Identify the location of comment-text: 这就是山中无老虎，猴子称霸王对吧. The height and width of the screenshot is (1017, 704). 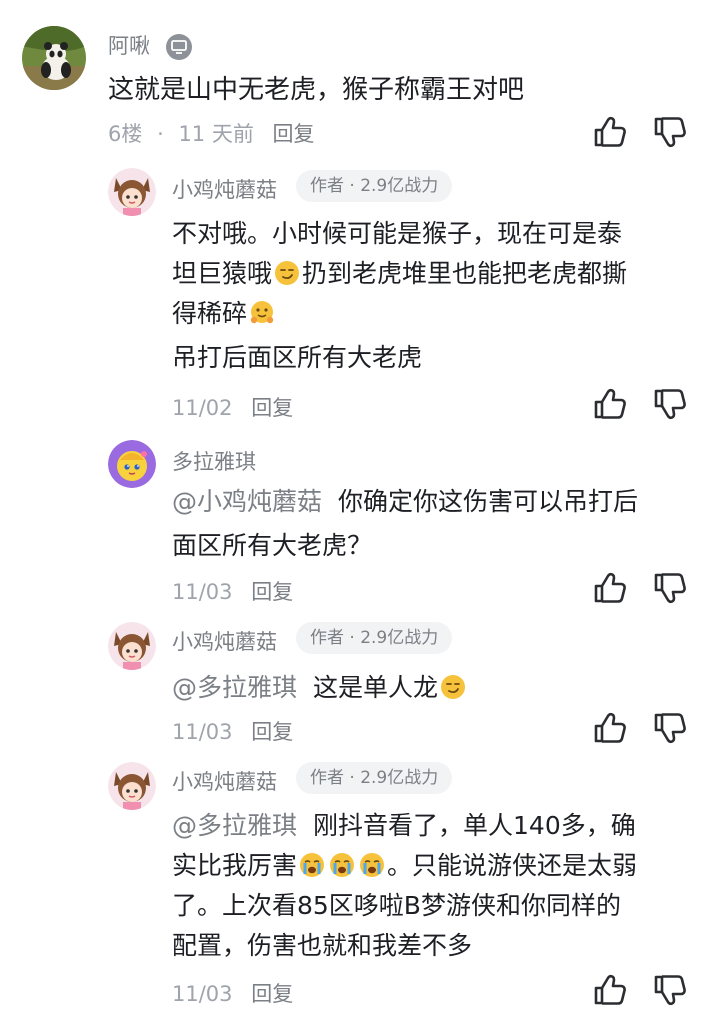
(316, 90).